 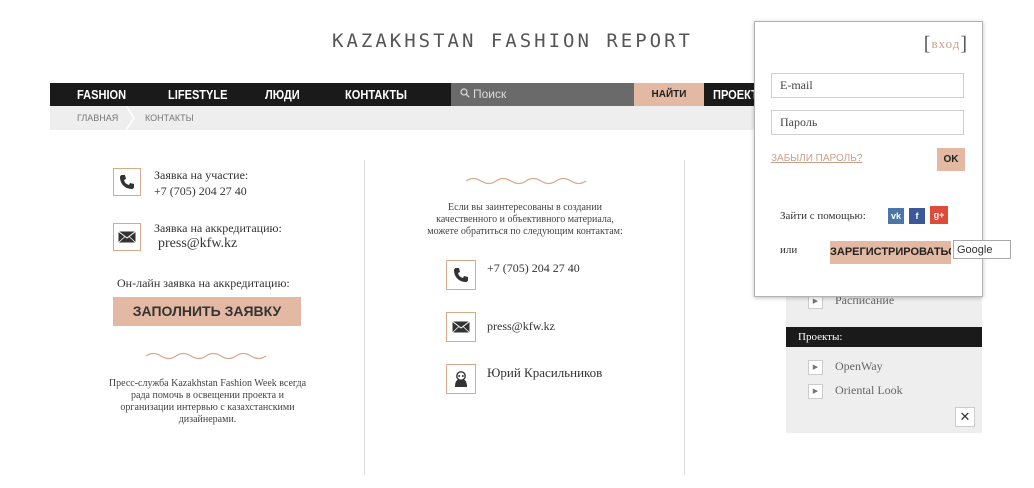 I want to click on social-login-label: Зайти с помощью:, so click(x=823, y=216).